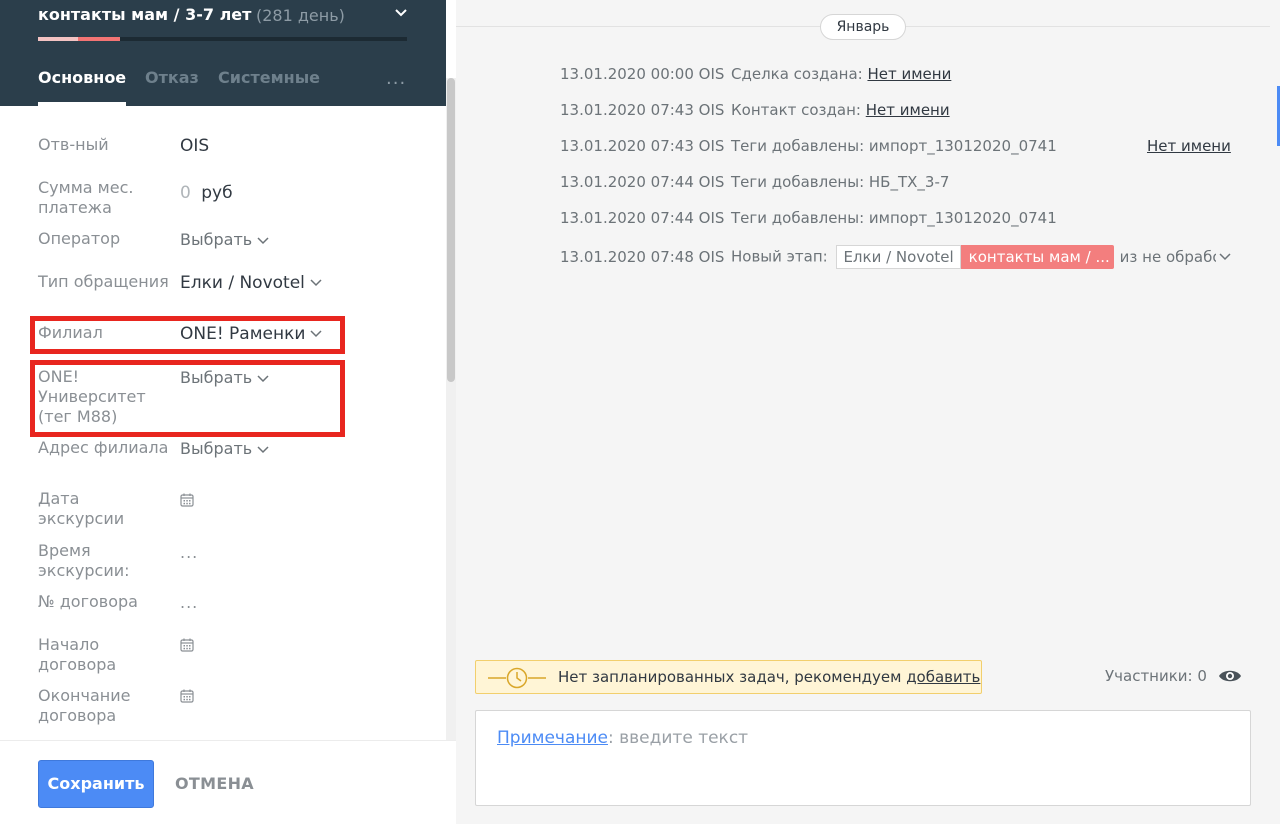 Image resolution: width=1280 pixels, height=824 pixels. What do you see at coordinates (1156, 676) in the screenshot?
I see `participants-count: Участники: 0` at bounding box center [1156, 676].